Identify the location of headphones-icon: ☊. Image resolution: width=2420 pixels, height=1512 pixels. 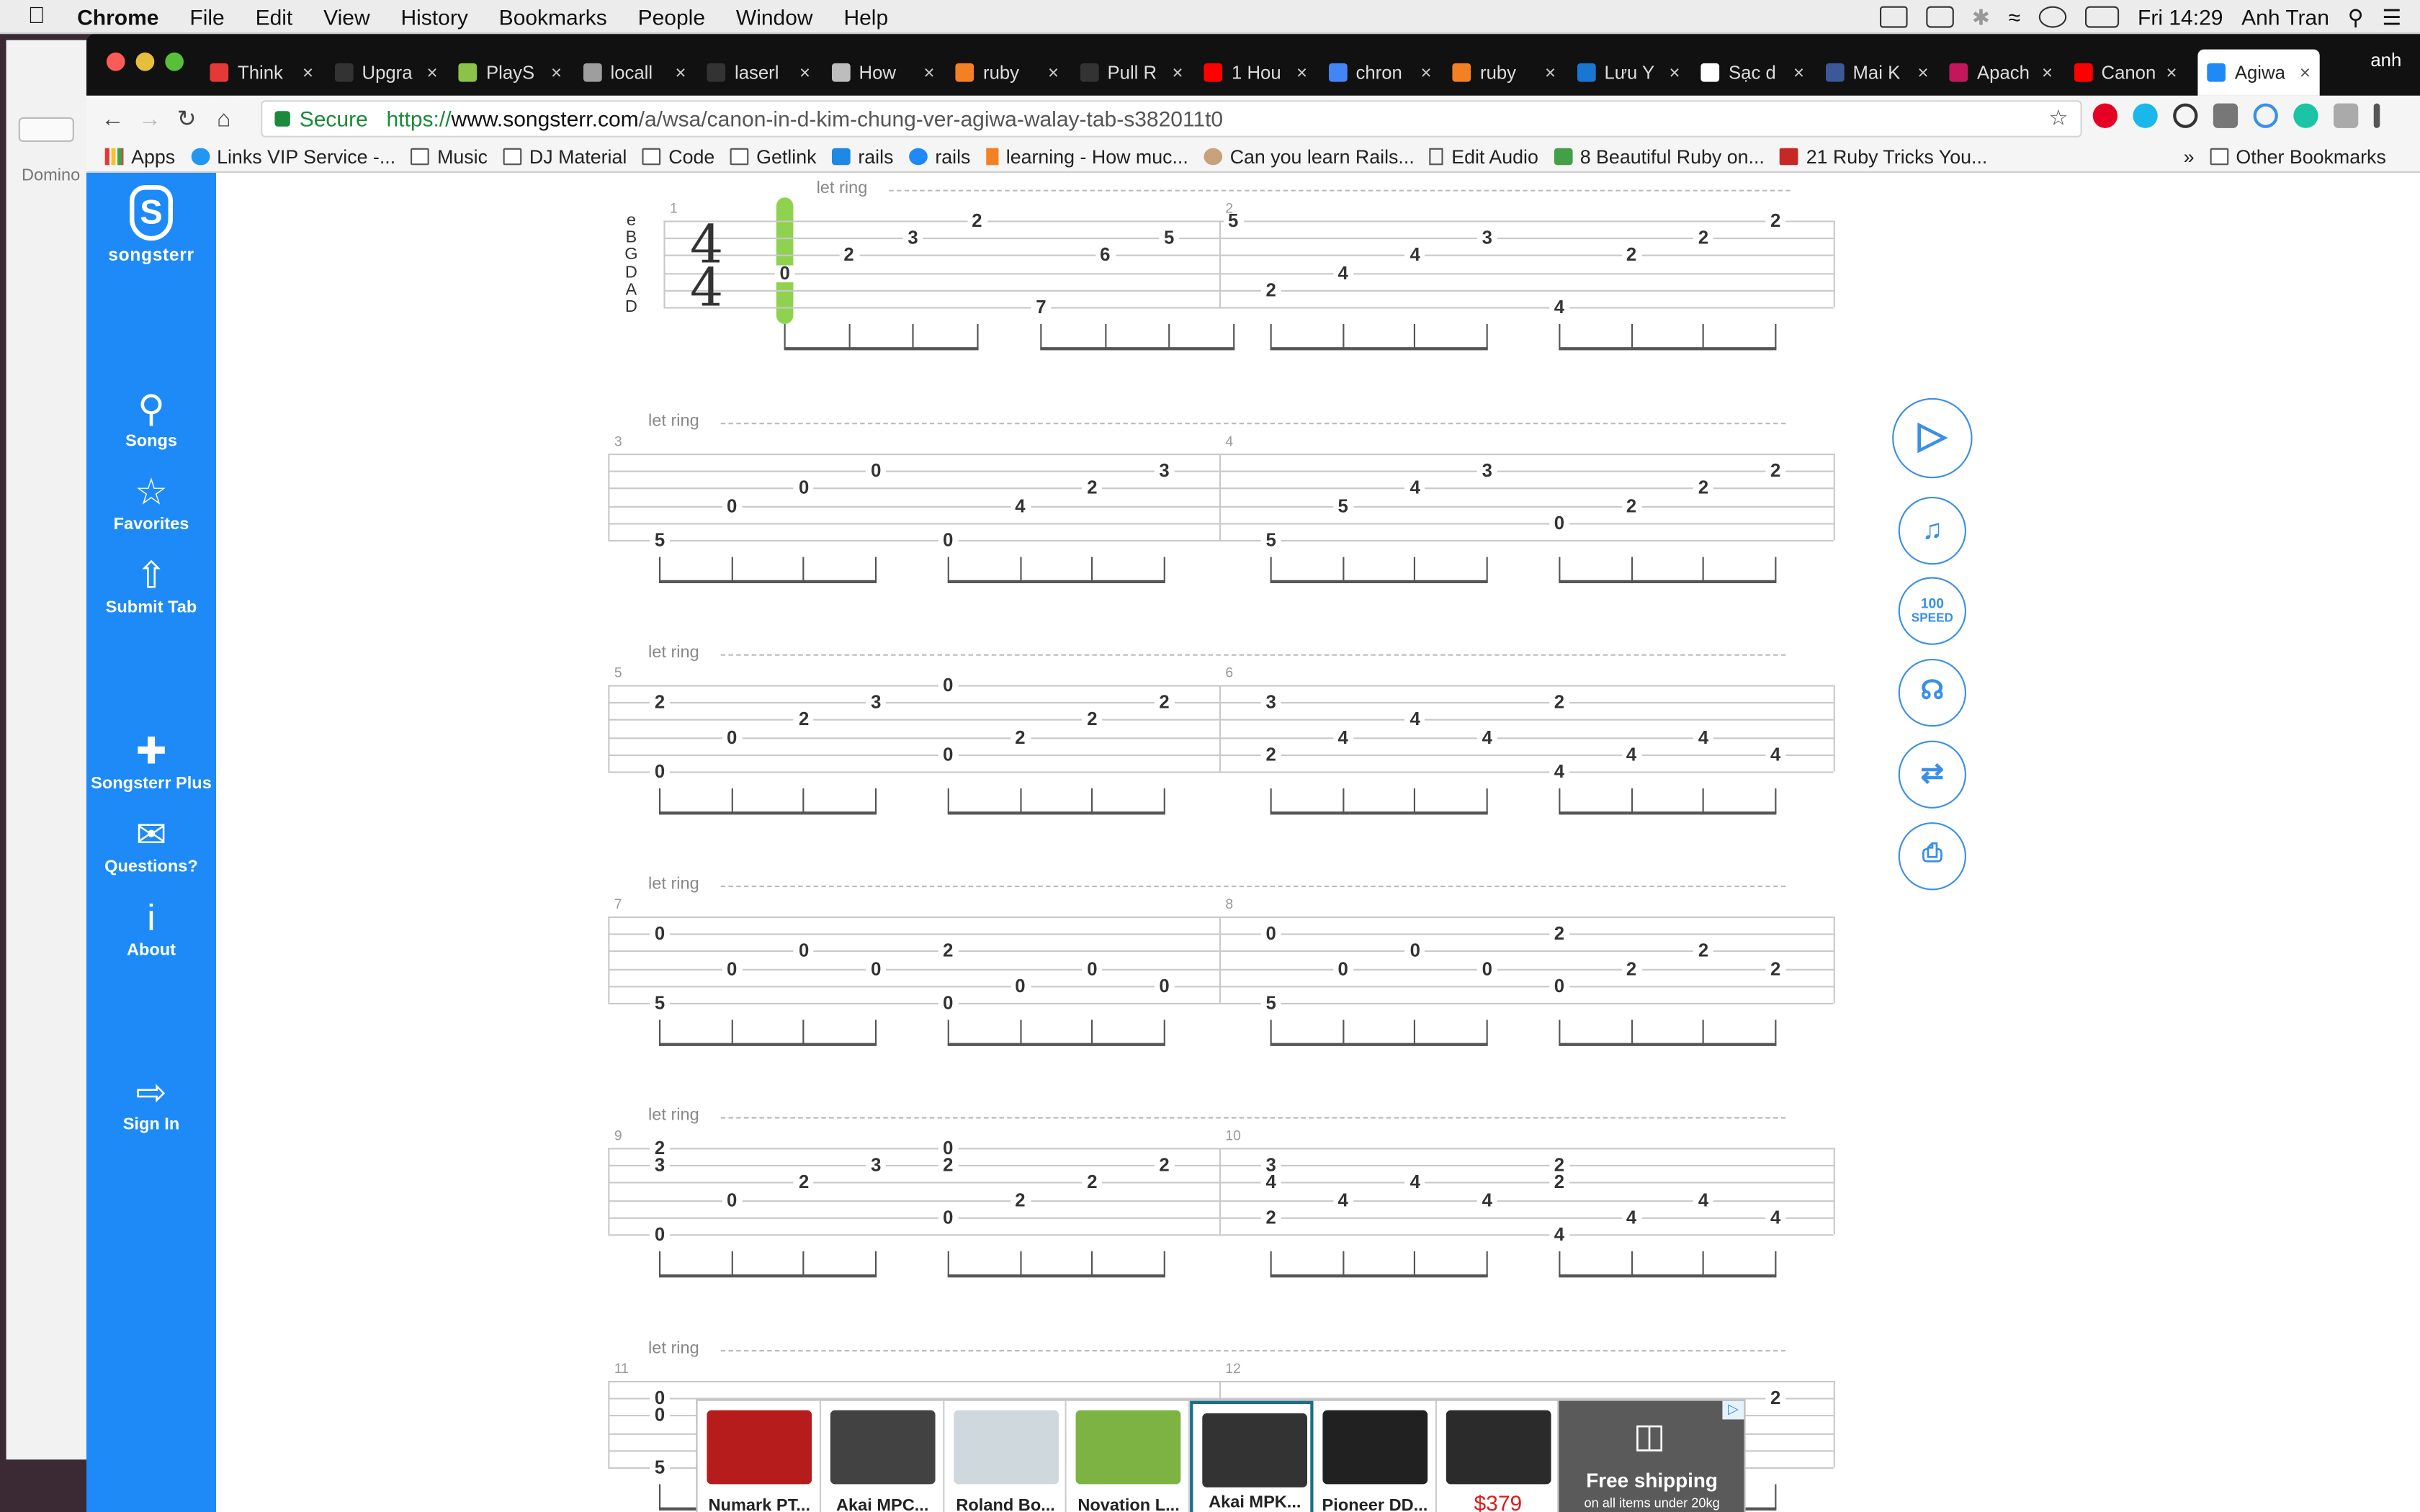
(1932, 693).